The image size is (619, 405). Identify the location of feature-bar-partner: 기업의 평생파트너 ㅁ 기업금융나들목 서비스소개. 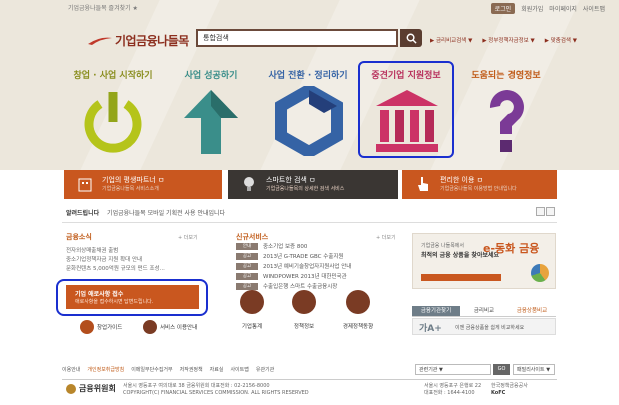
(143, 184).